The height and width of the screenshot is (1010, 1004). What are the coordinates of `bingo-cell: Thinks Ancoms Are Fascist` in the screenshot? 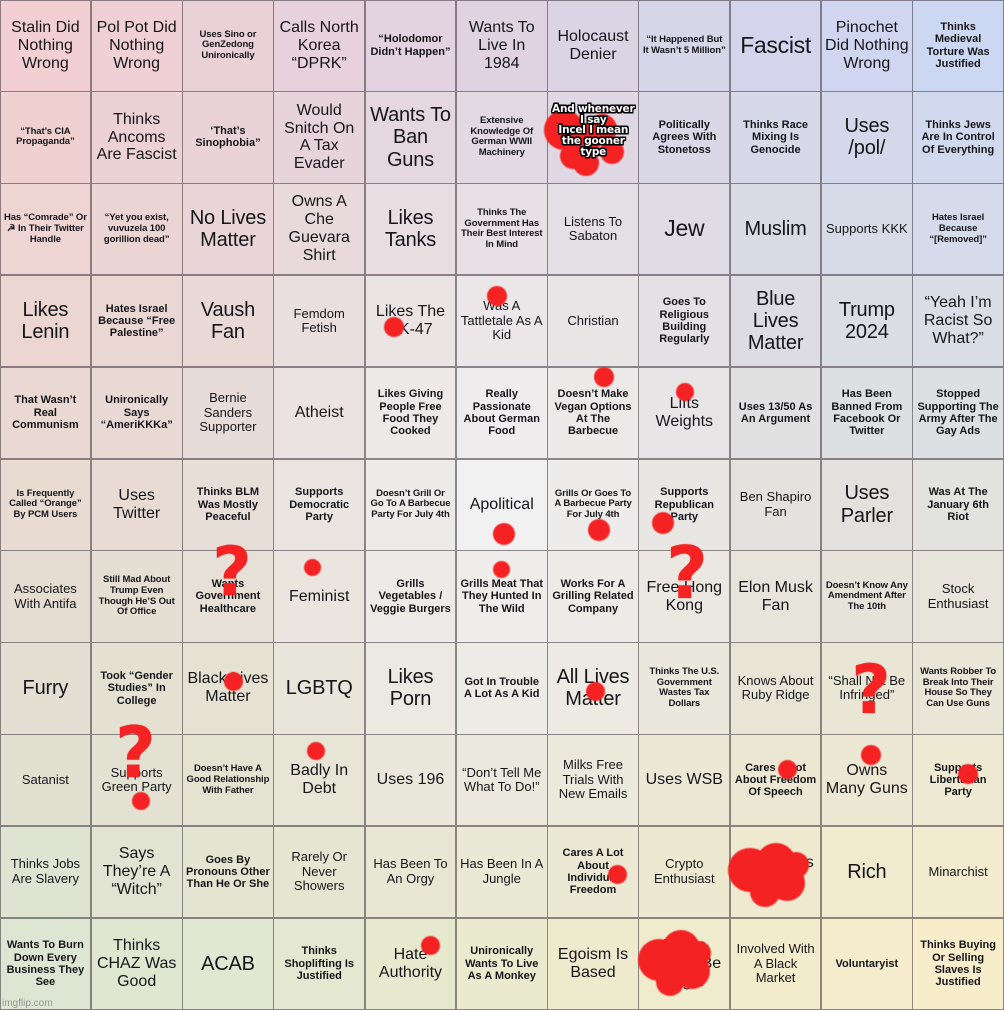 It's located at (136, 137).